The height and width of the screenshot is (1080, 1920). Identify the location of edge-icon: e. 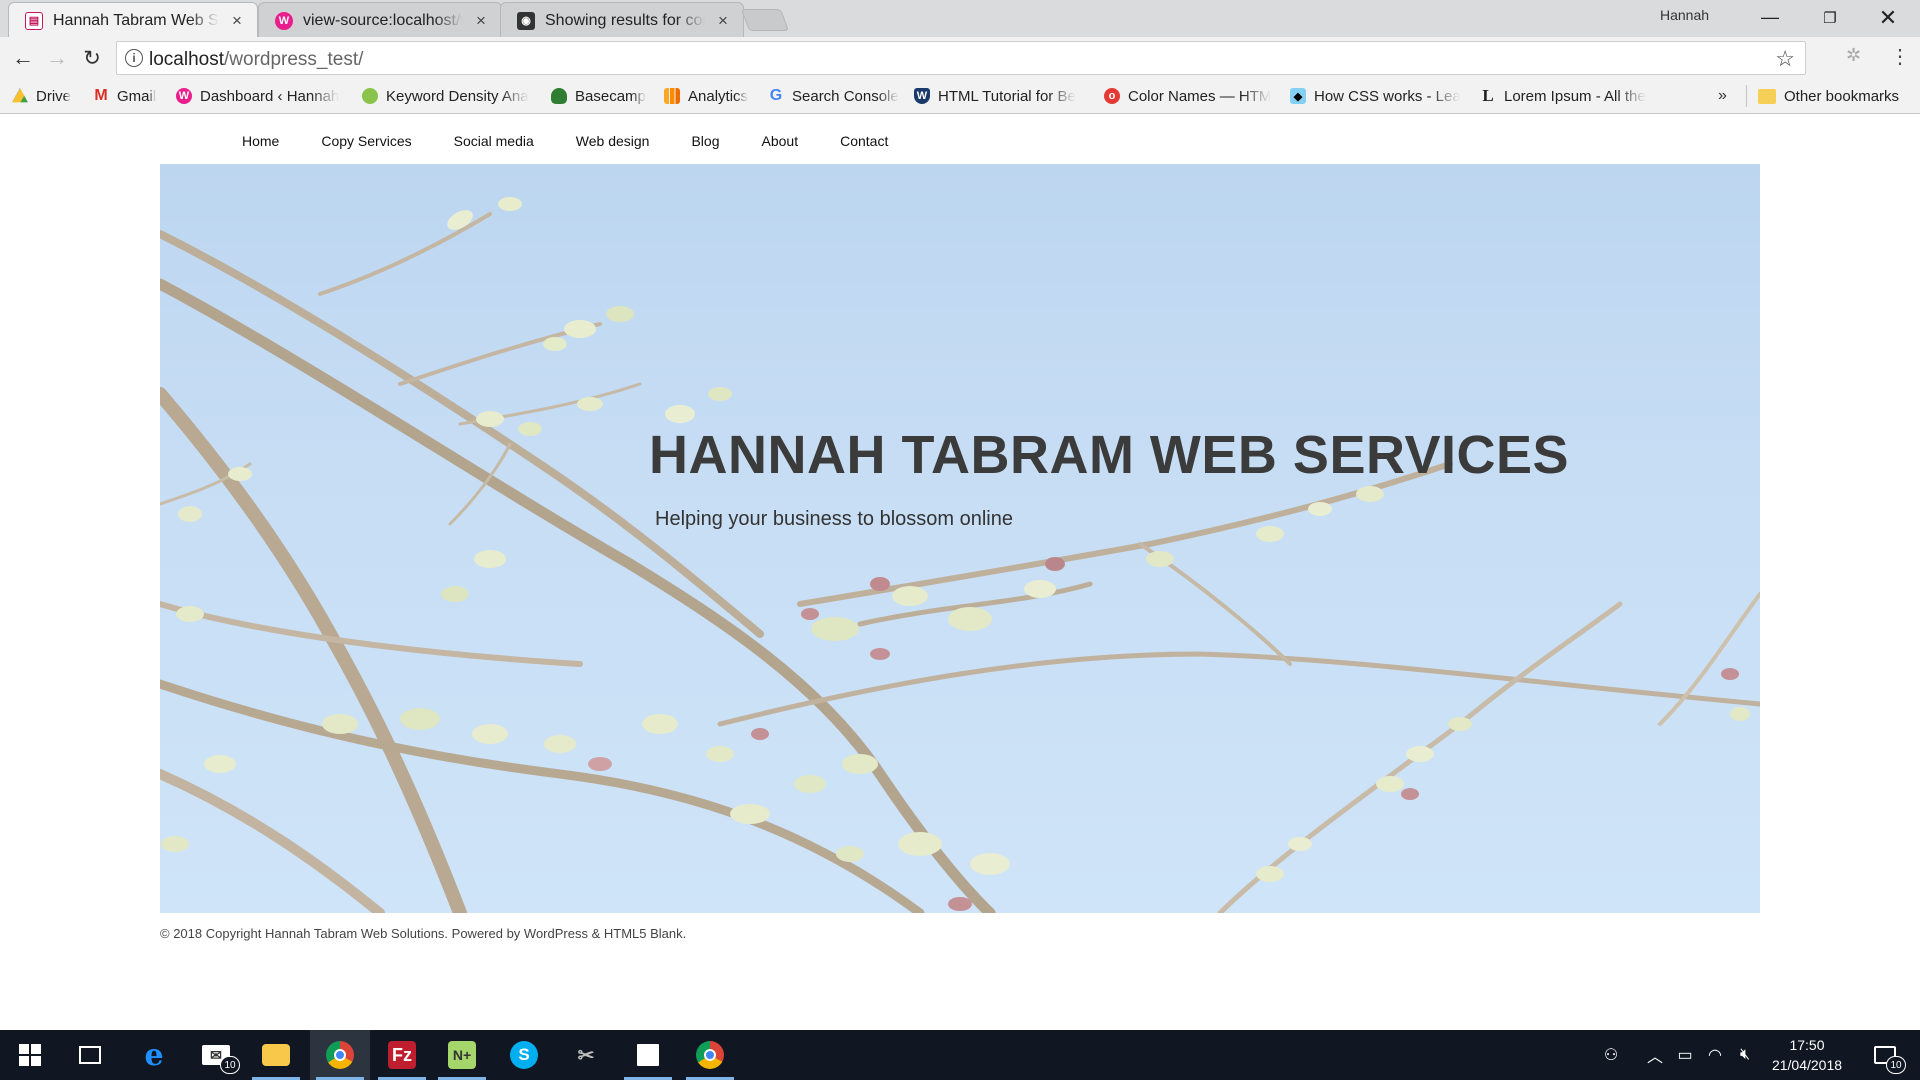
(154, 1055).